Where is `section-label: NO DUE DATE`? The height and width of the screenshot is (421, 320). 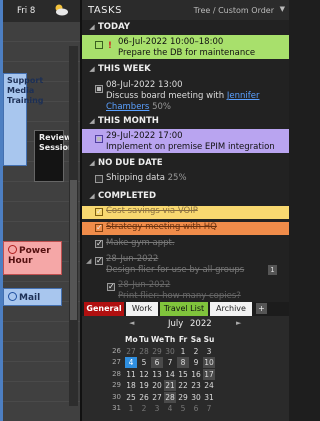 section-label: NO DUE DATE is located at coordinates (130, 163).